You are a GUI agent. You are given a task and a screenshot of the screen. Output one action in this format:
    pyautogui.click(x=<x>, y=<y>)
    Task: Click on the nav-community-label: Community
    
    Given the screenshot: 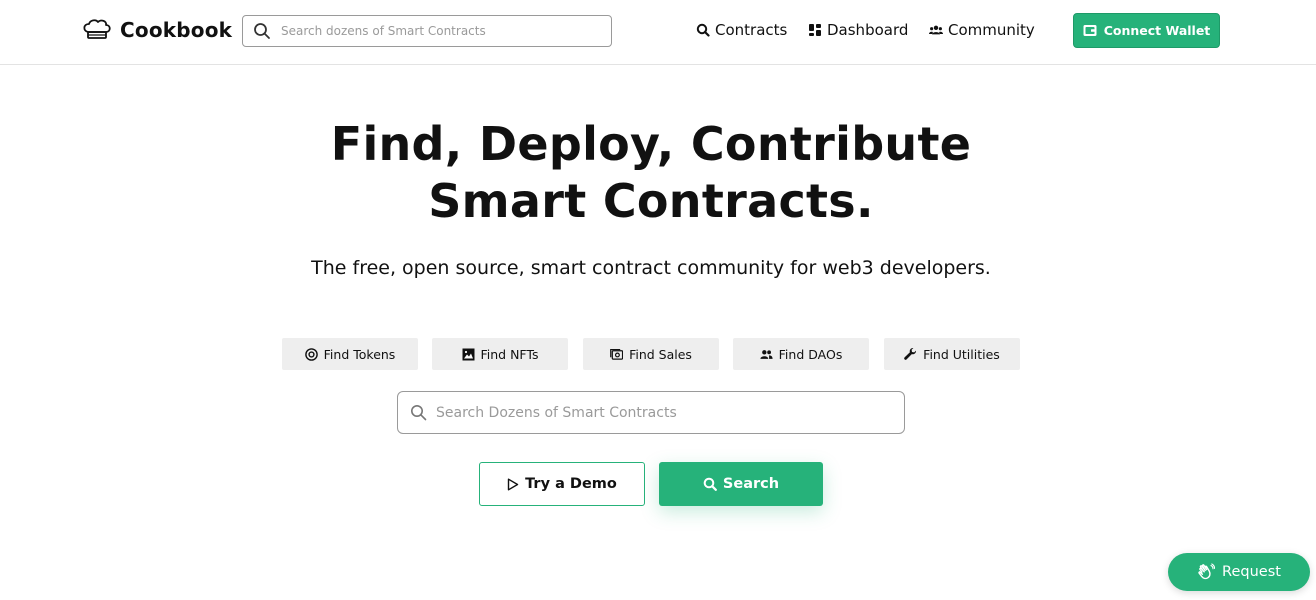 What is the action you would take?
    pyautogui.click(x=991, y=30)
    